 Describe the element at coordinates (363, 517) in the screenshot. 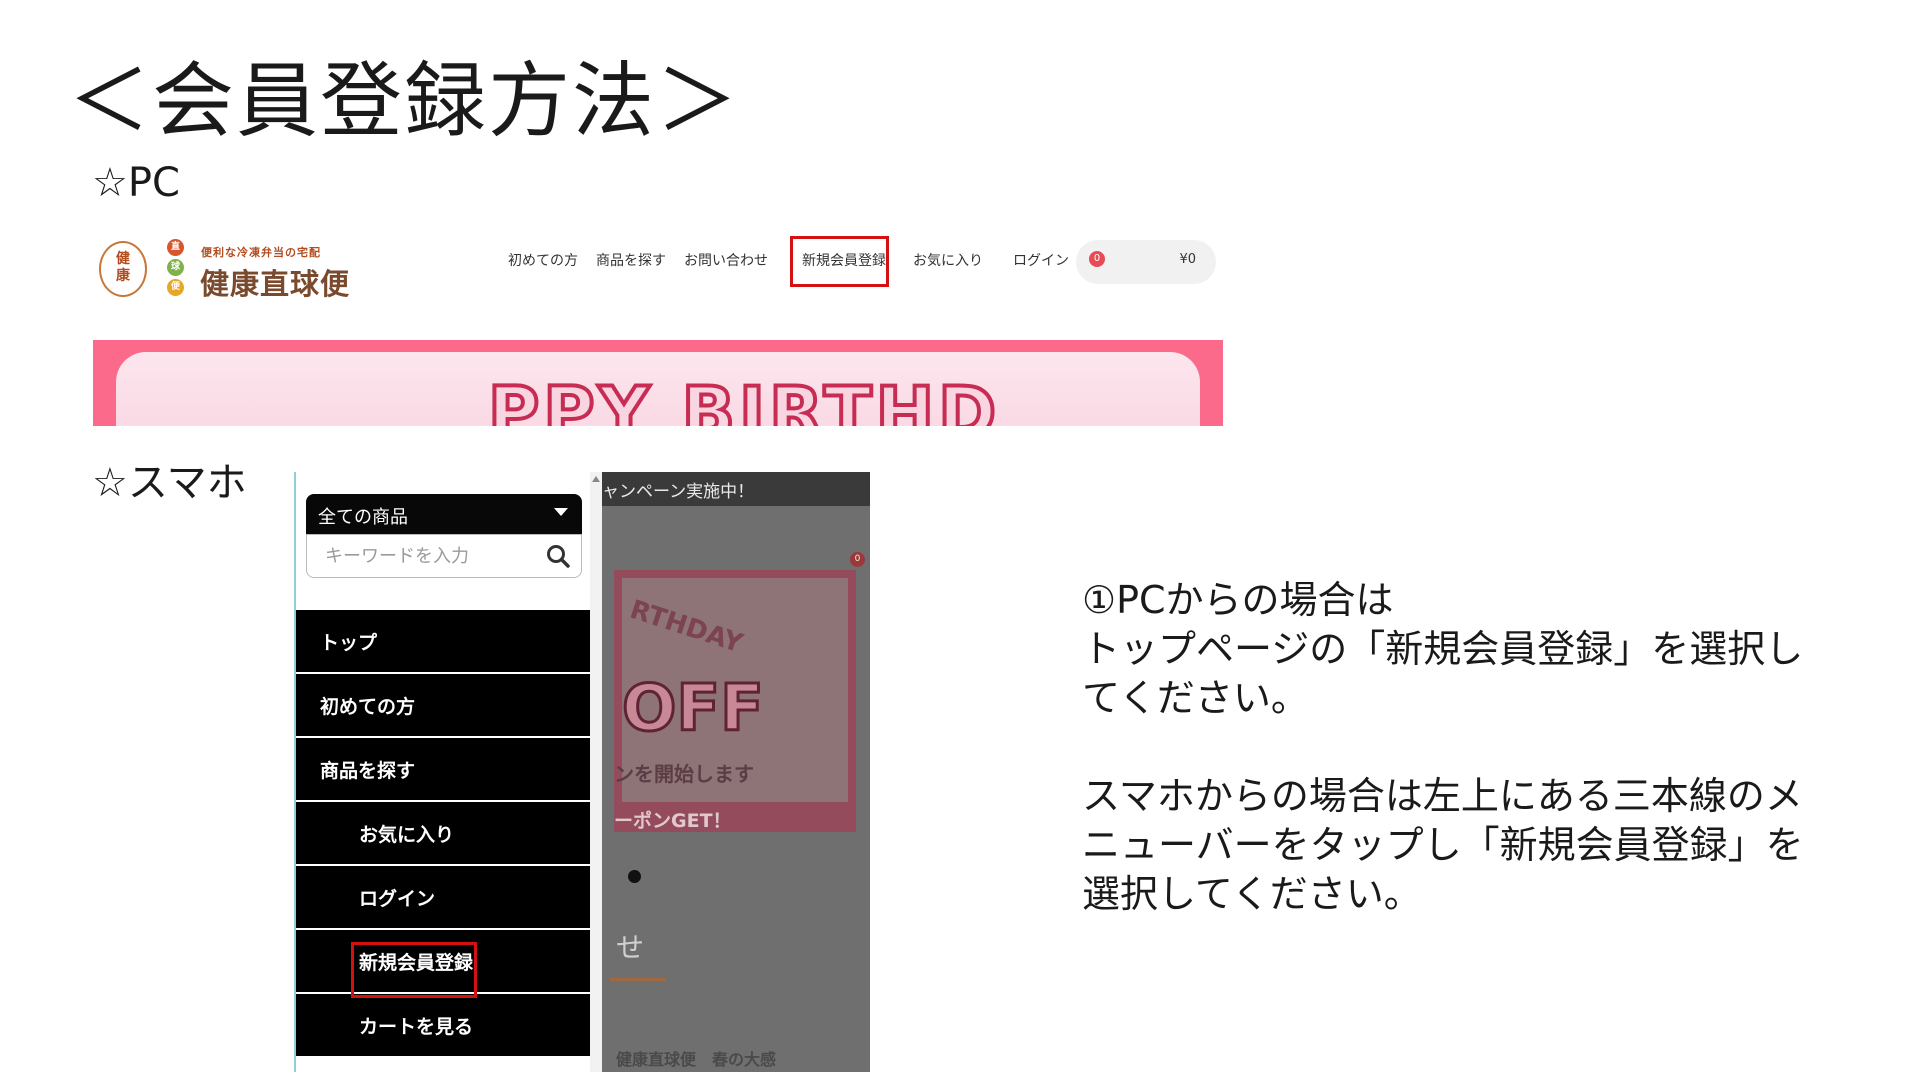

I see `category-select-value: 全ての商品` at that location.